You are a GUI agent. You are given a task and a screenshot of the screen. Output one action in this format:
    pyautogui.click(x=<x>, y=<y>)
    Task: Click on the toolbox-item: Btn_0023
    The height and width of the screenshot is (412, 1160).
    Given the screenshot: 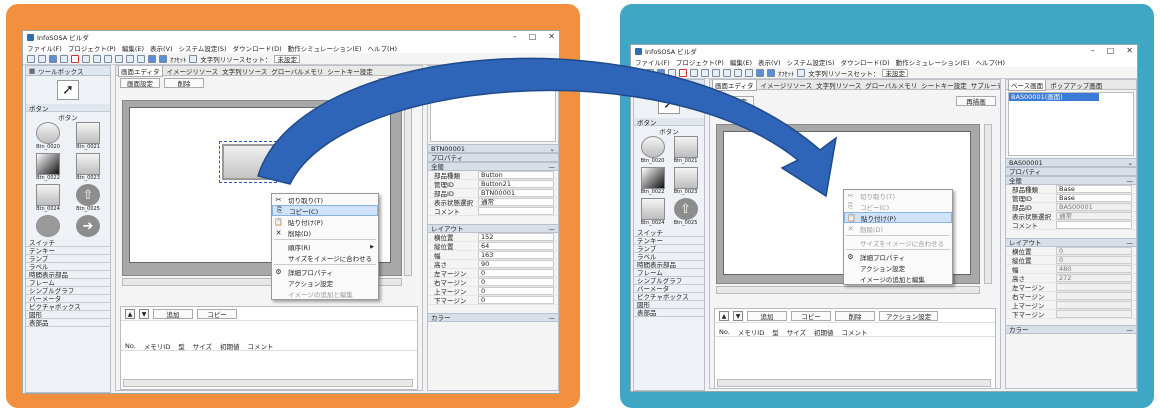 What is the action you would take?
    pyautogui.click(x=685, y=181)
    